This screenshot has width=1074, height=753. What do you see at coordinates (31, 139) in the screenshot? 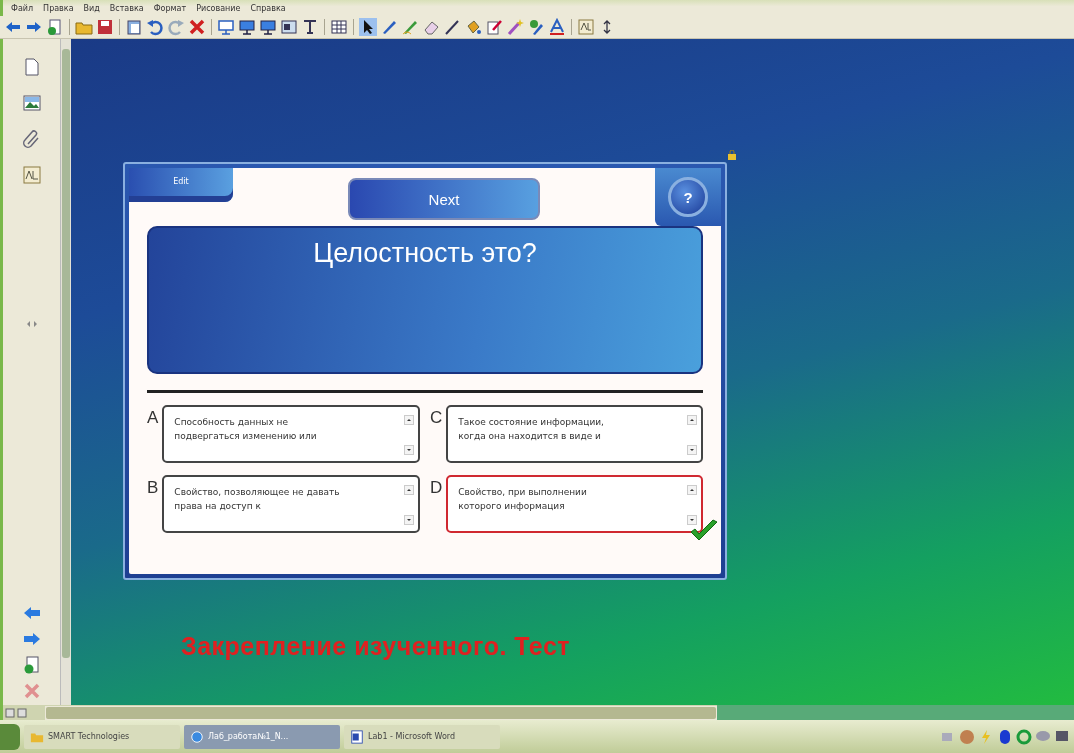
I see `paperclip-icon` at bounding box center [31, 139].